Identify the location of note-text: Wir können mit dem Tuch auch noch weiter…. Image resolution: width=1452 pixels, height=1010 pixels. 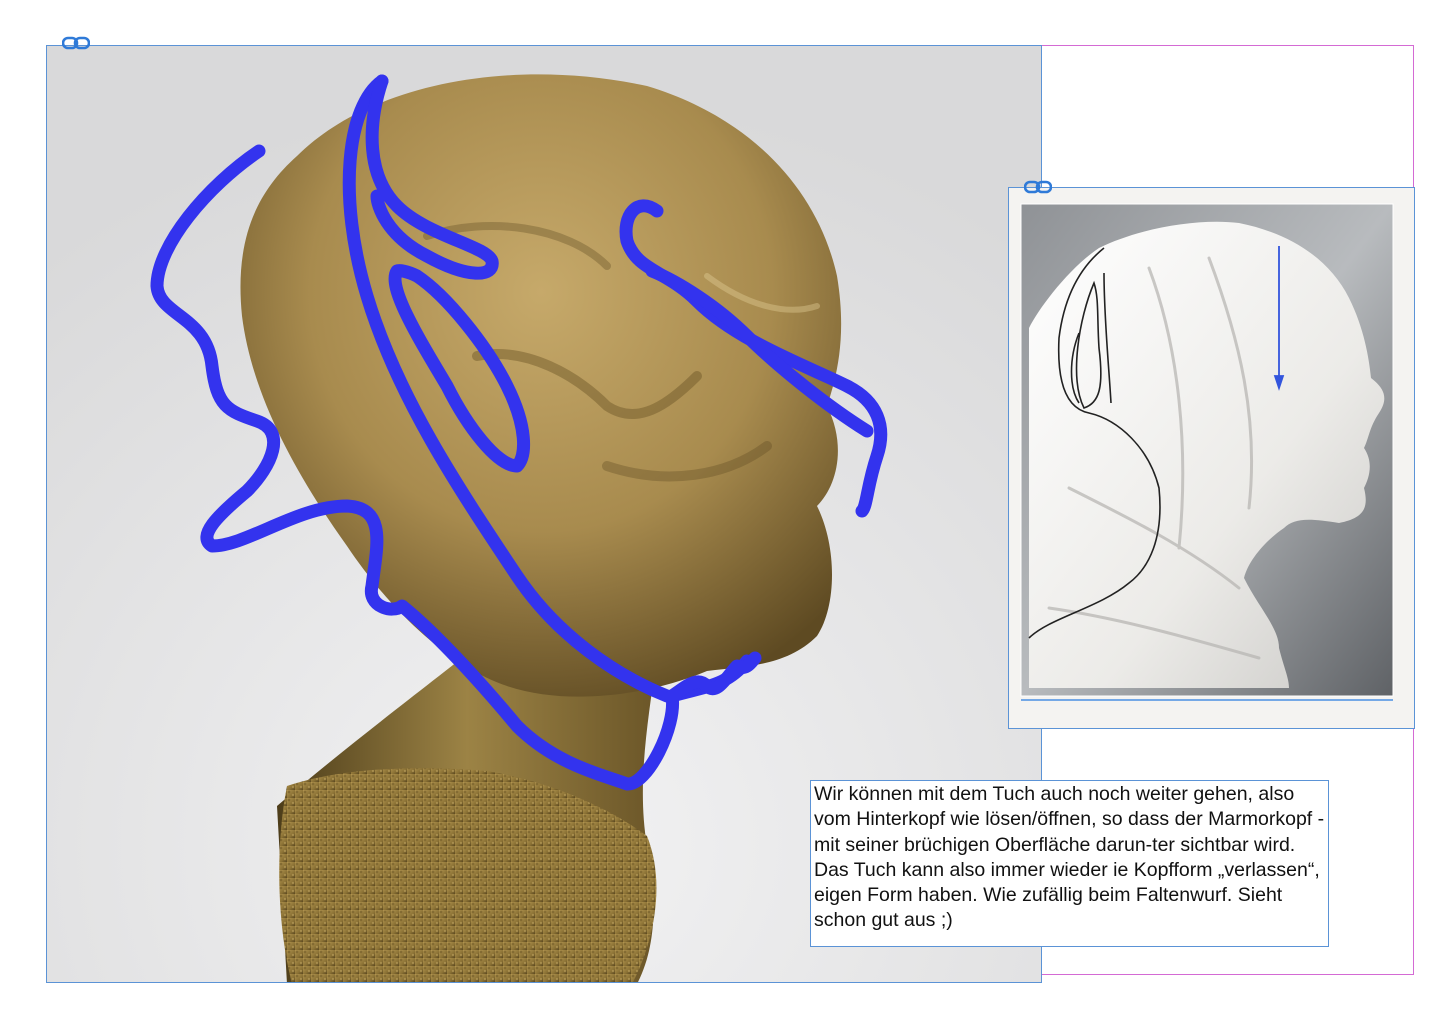
(1069, 857).